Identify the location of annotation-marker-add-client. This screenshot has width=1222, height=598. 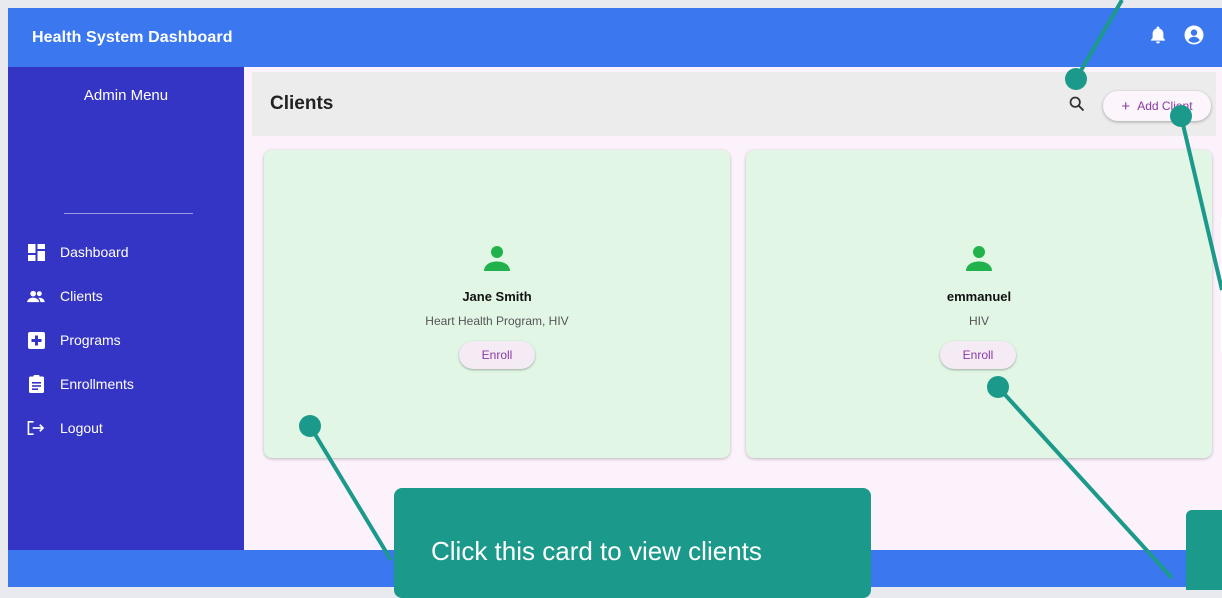
(1181, 116).